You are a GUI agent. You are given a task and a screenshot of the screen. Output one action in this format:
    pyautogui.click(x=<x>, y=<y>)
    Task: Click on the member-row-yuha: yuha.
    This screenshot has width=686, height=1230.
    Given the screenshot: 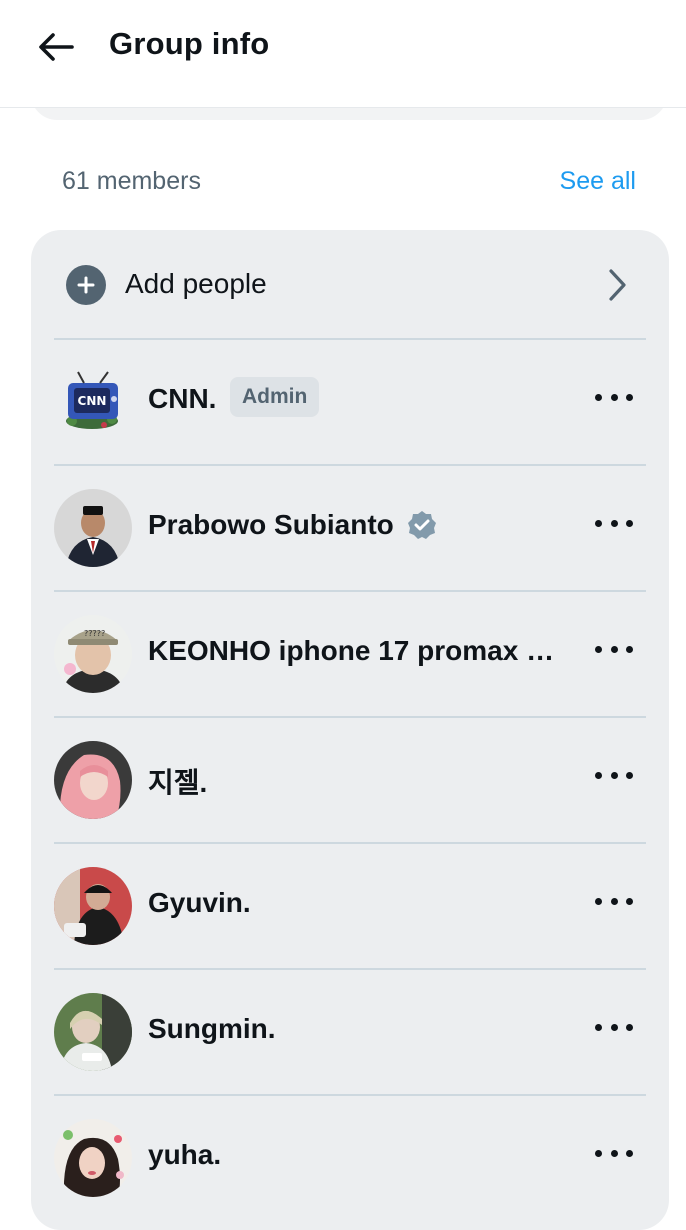 What is the action you would take?
    pyautogui.click(x=350, y=1158)
    